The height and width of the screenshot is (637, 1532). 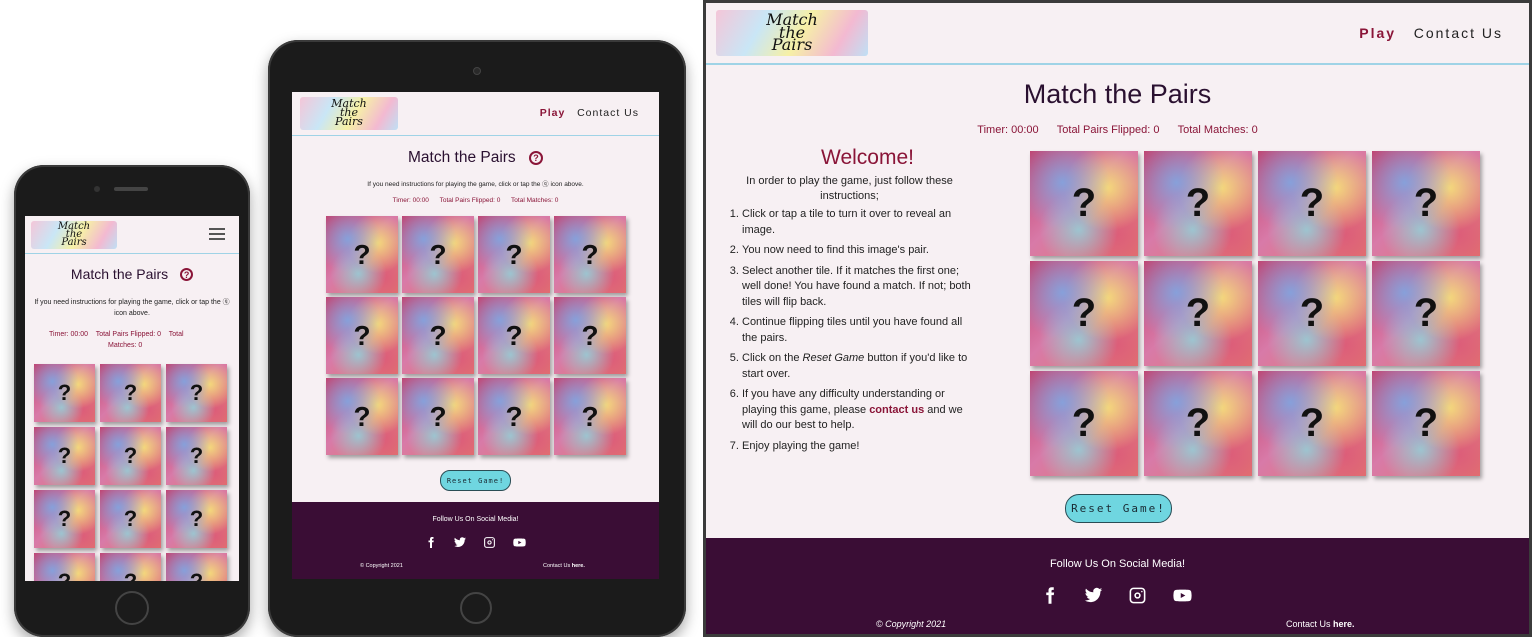 I want to click on contact-us-link: contact us, so click(x=896, y=410).